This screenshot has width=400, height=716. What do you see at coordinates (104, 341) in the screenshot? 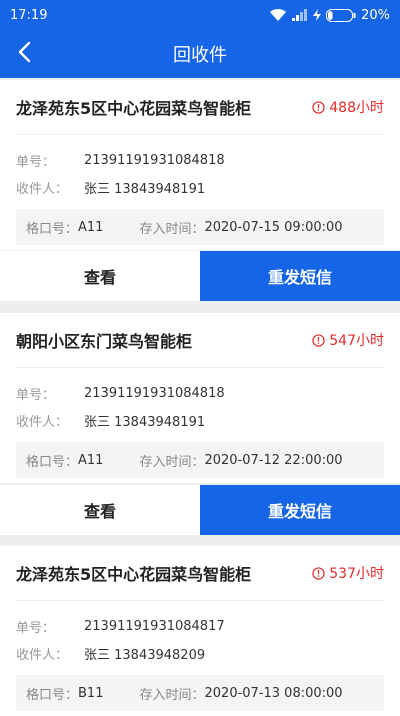
I see `locker-name: 朝阳小区东门菜鸟智能柜` at bounding box center [104, 341].